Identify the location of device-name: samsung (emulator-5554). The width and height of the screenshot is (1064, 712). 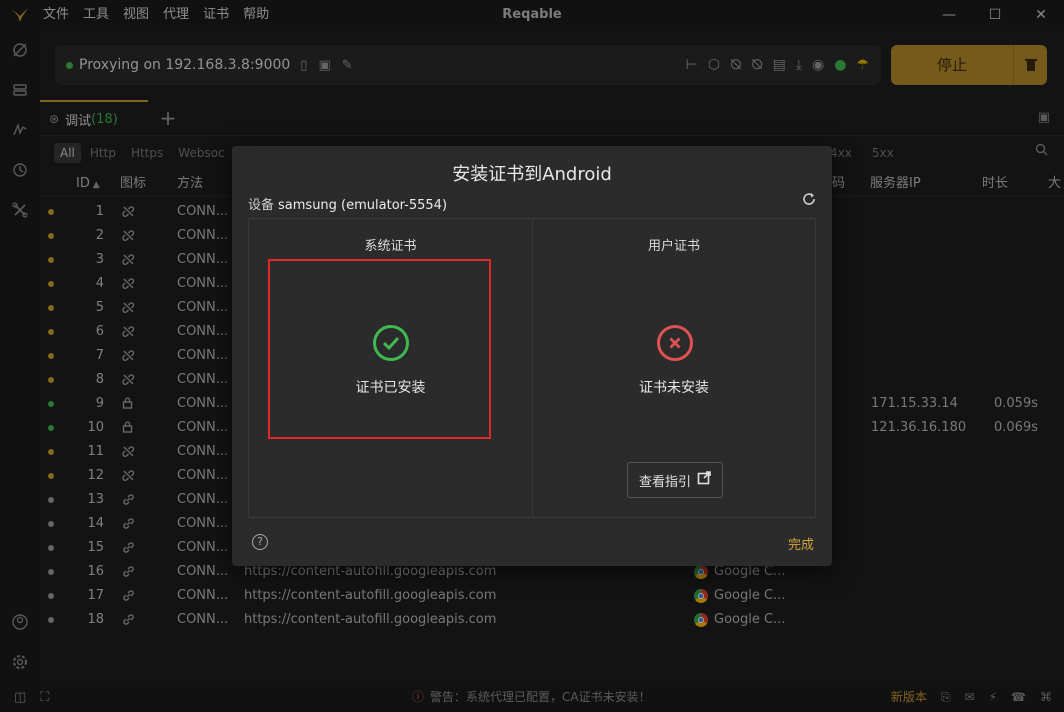
(363, 205).